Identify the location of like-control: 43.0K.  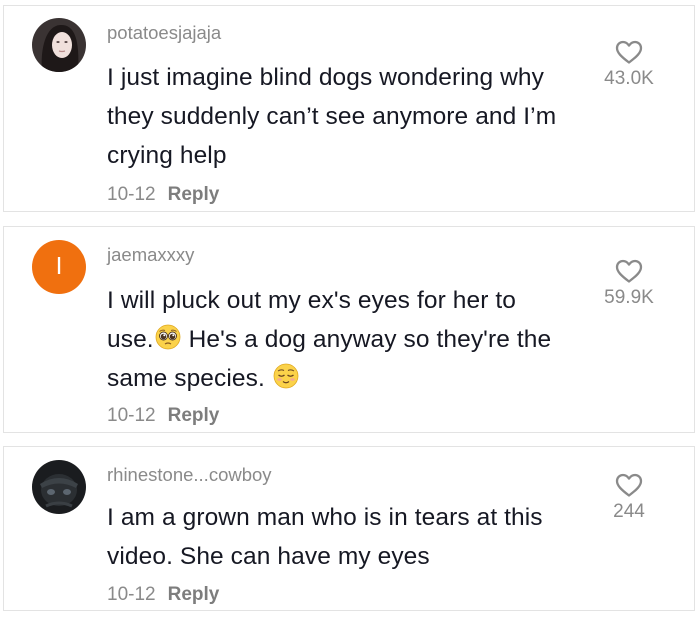
(629, 65).